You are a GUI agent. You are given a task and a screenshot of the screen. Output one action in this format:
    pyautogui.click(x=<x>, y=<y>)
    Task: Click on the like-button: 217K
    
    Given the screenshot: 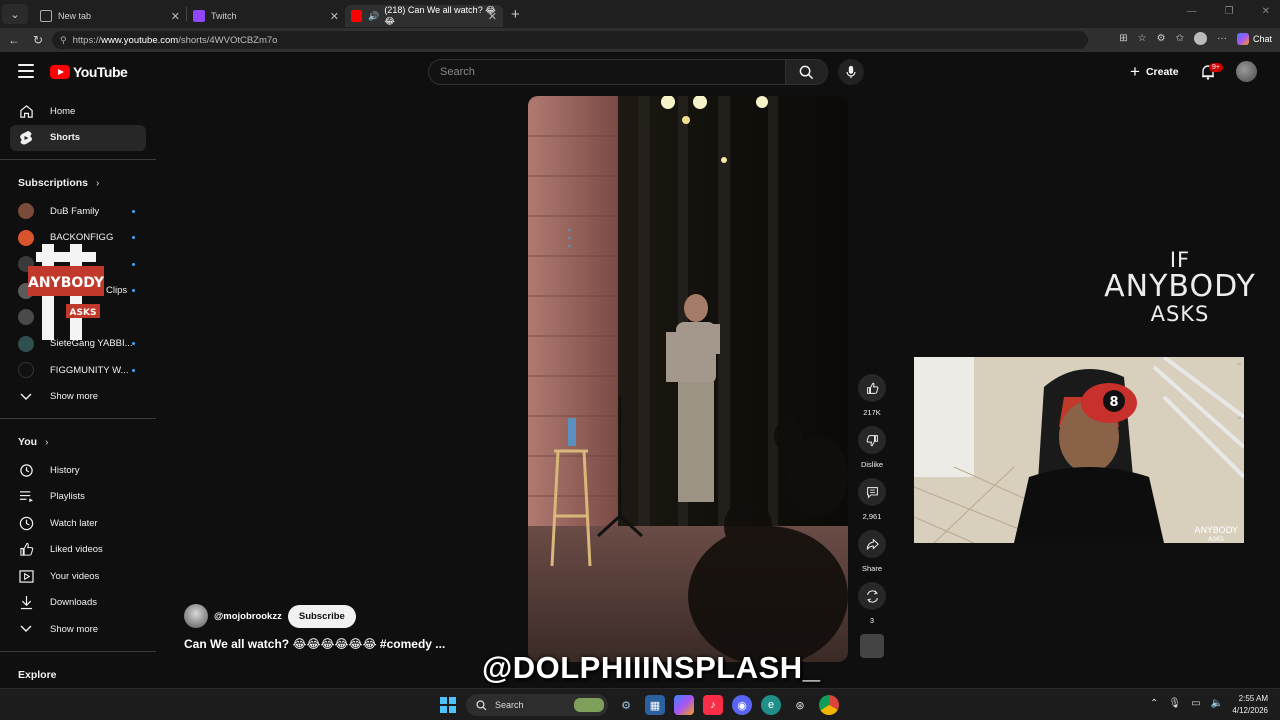 What is the action you would take?
    pyautogui.click(x=872, y=396)
    